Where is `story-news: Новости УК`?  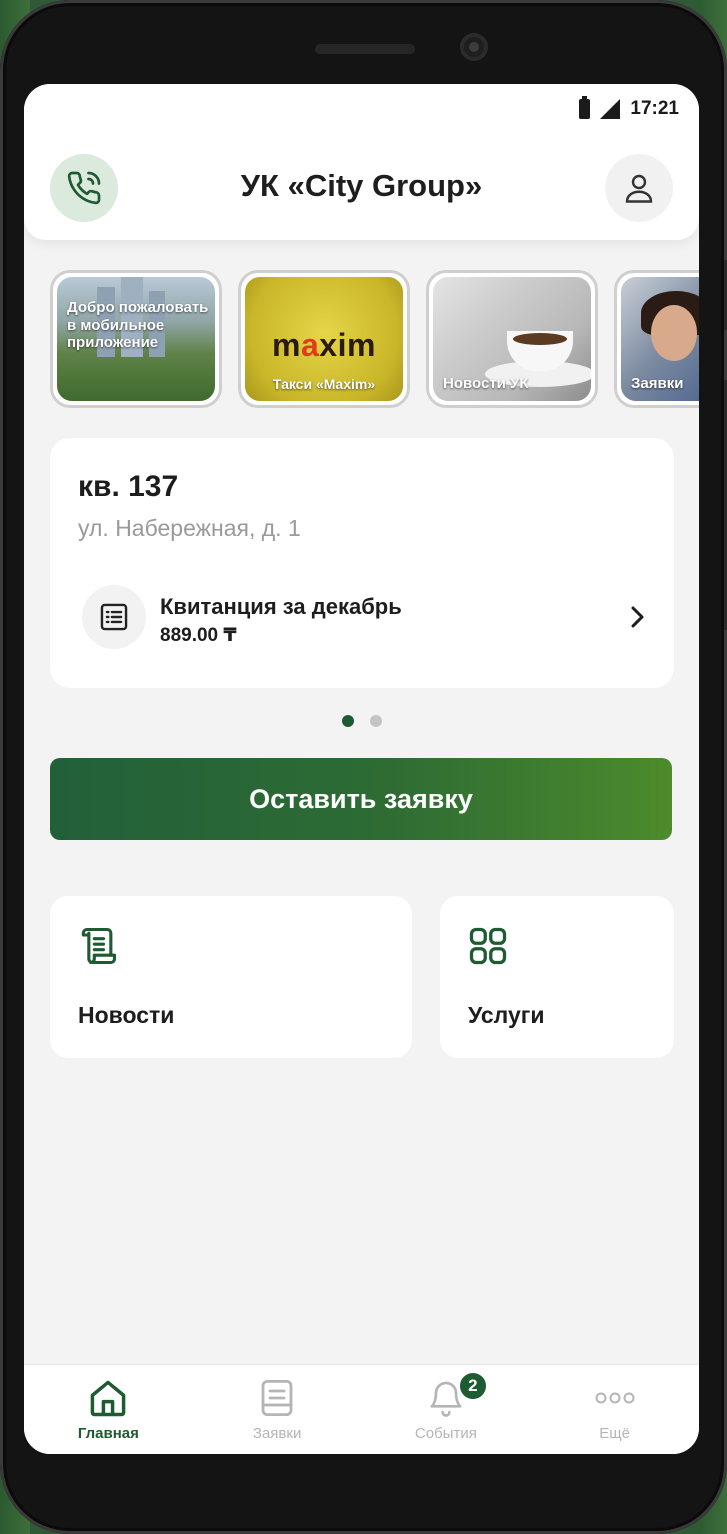 story-news: Новости УК is located at coordinates (512, 339).